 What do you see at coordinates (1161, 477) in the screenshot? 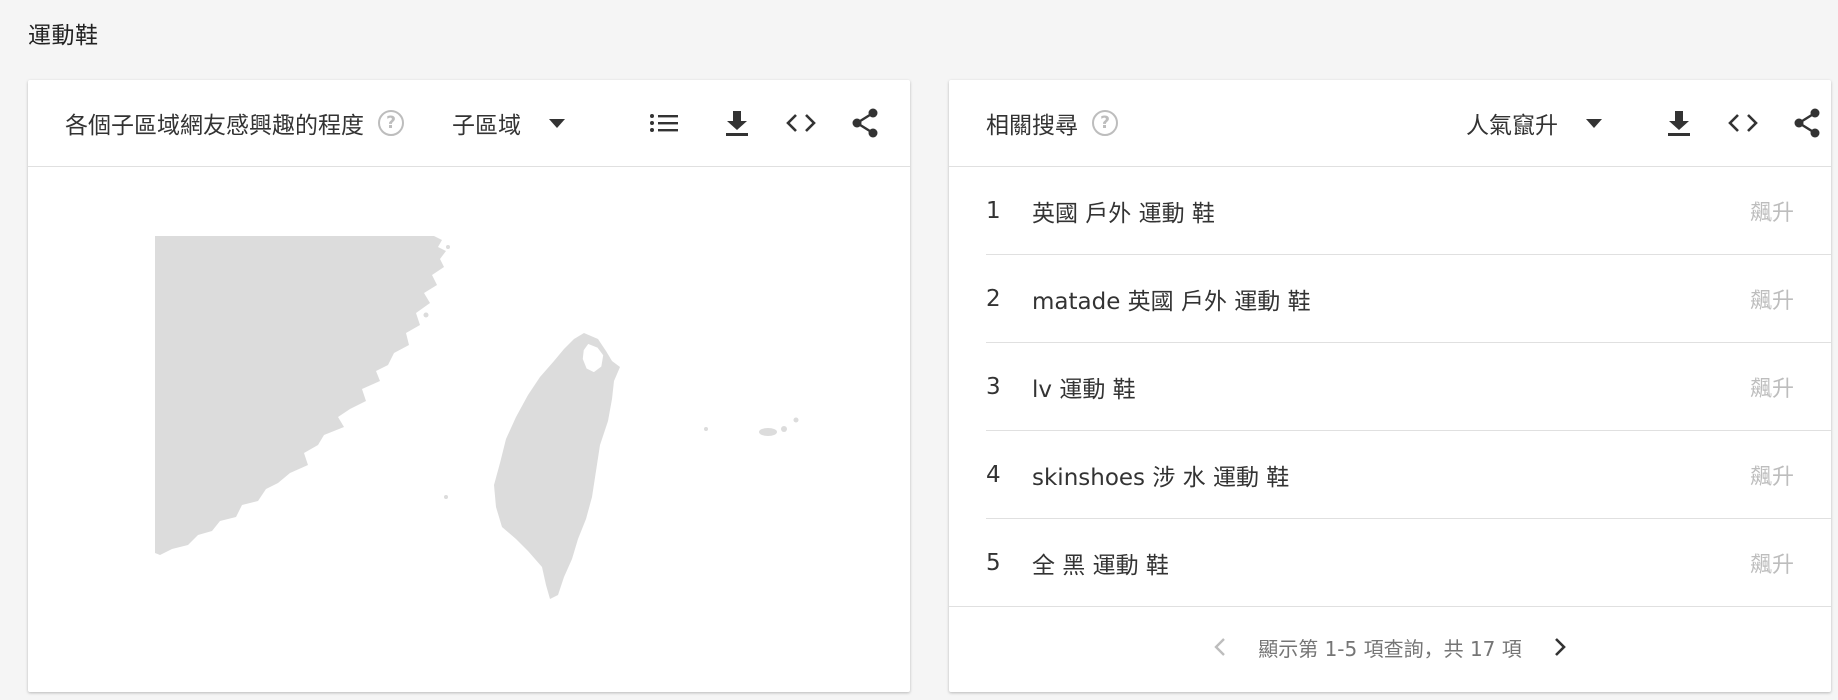
I see `row-query: skinshoes 涉 水 運動 鞋` at bounding box center [1161, 477].